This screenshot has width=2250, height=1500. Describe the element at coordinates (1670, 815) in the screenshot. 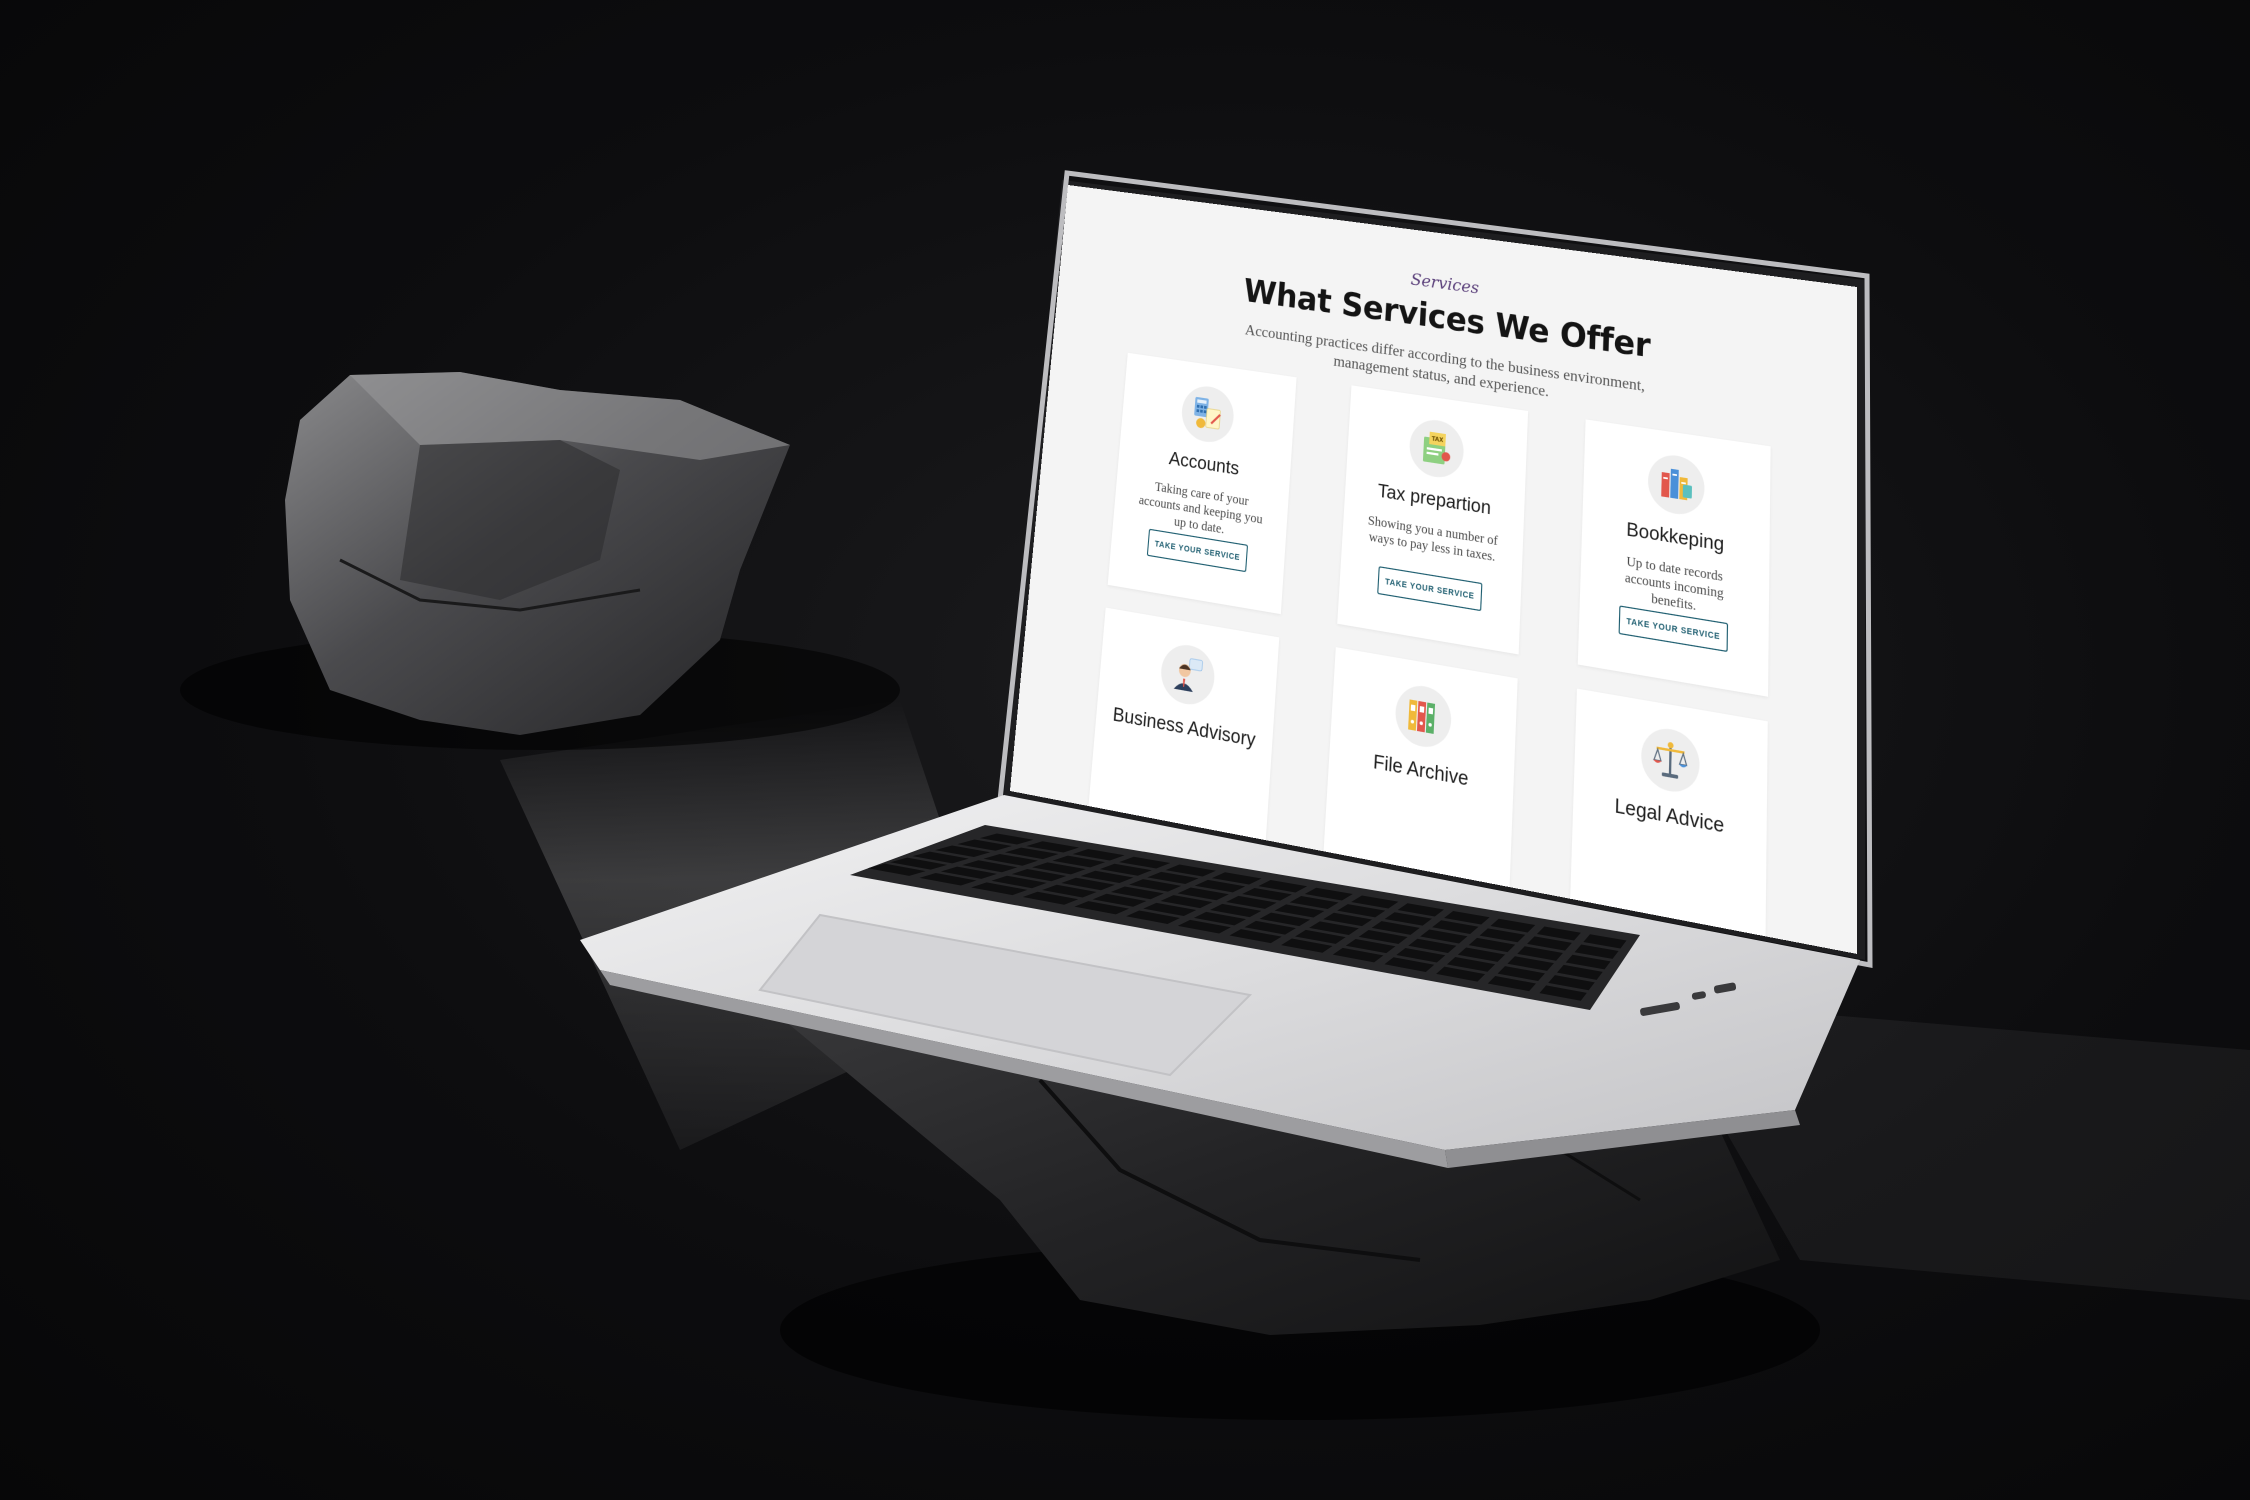

I see `service-title: Legal Advice` at that location.